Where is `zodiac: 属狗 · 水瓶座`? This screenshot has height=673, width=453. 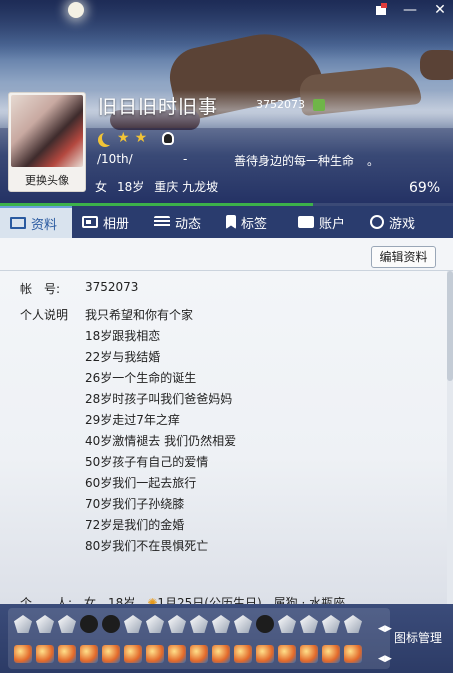
zodiac: 属狗 · 水瓶座 is located at coordinates (309, 600).